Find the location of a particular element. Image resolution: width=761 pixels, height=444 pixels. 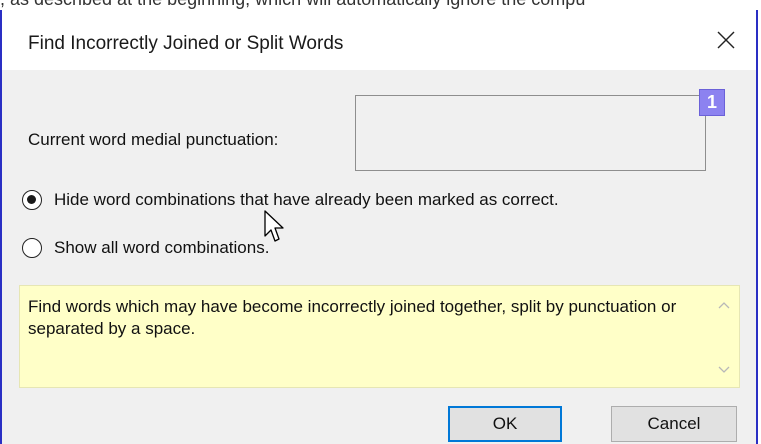

scroll-down-icon is located at coordinates (724, 370).